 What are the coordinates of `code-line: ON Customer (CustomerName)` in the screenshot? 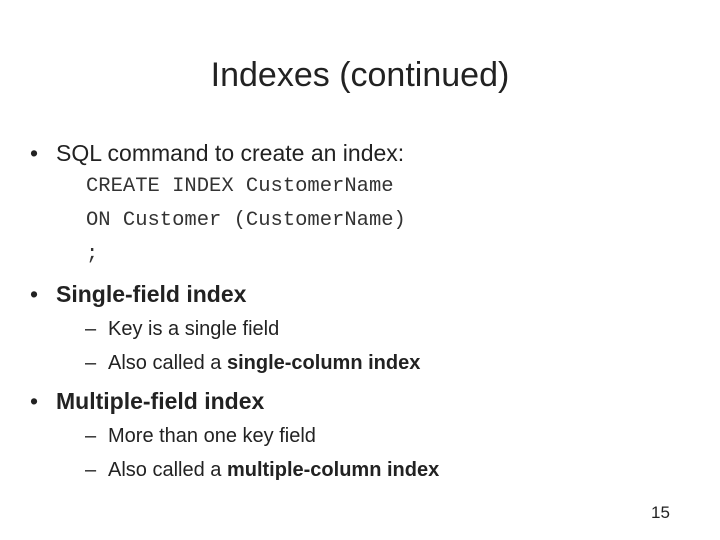 It's located at (246, 220).